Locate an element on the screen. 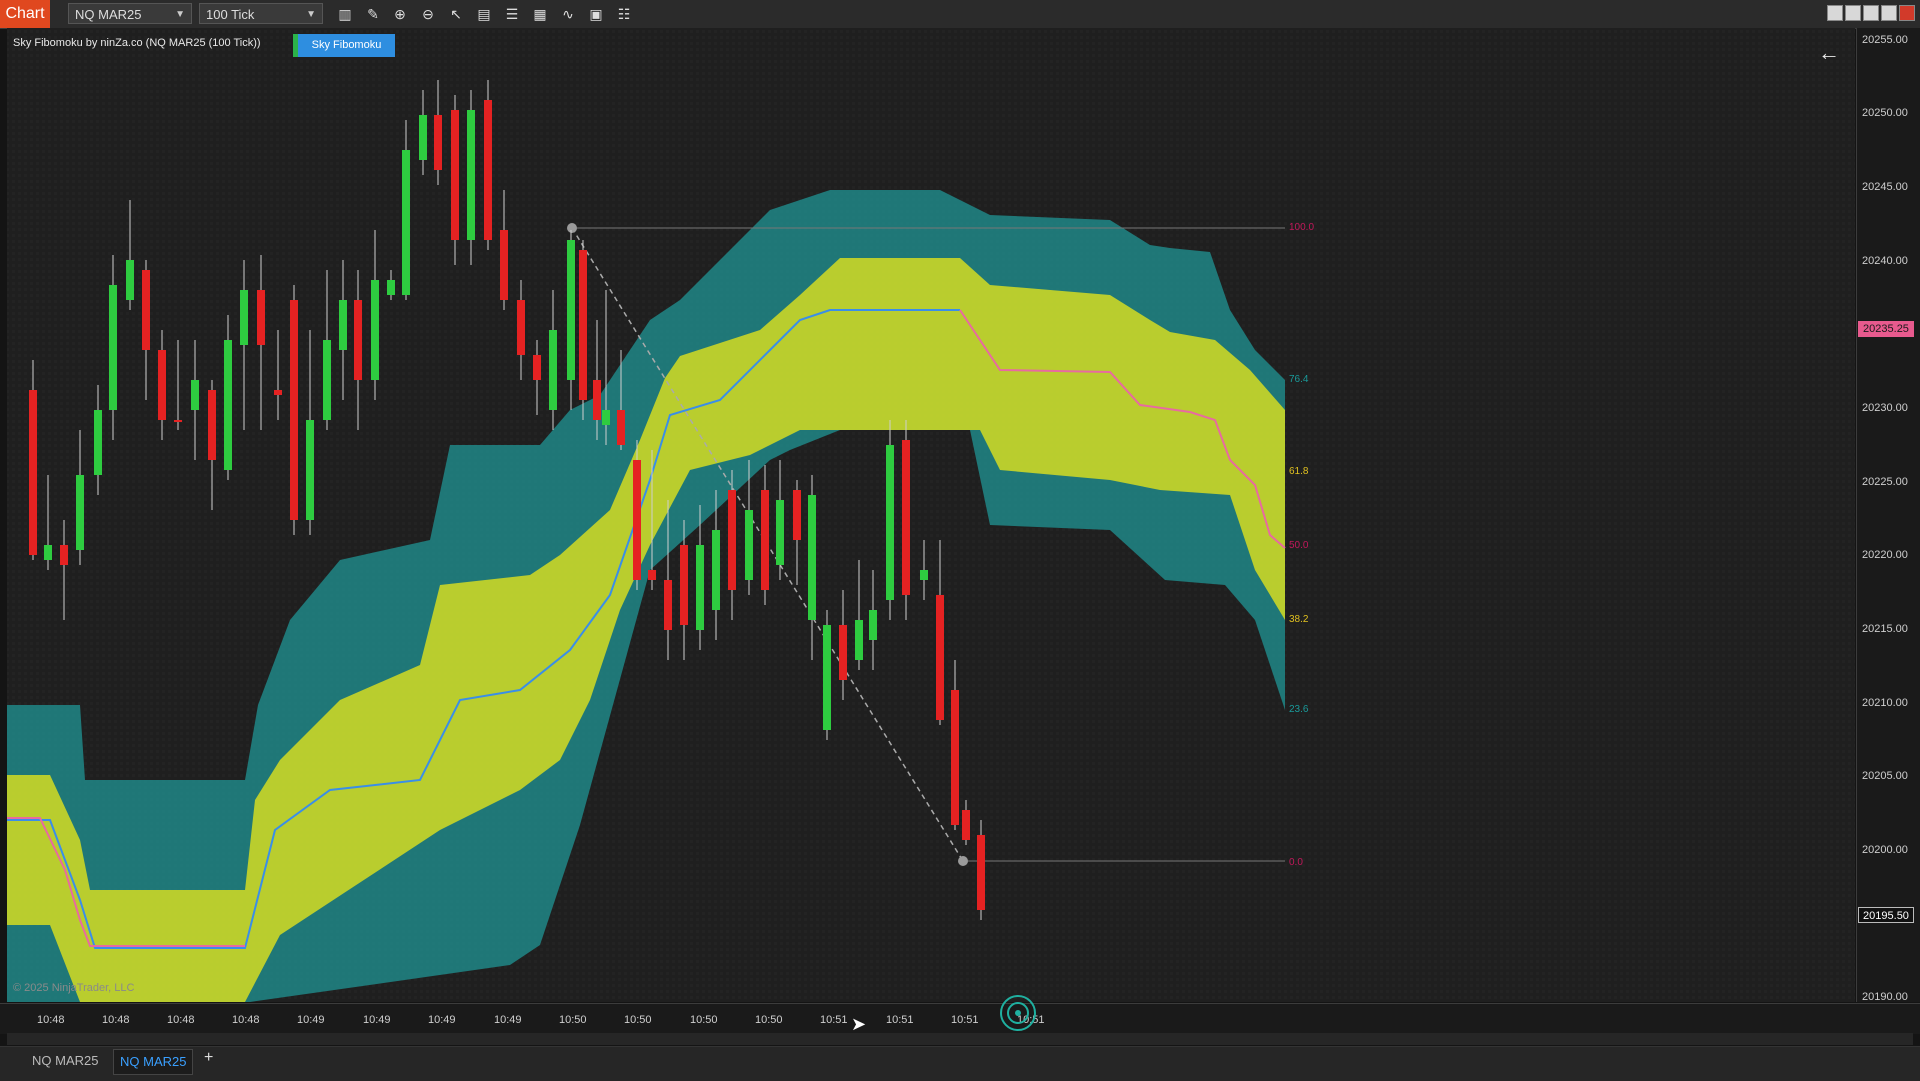 The image size is (1920, 1081). price-tick: 20245.00 is located at coordinates (1885, 187).